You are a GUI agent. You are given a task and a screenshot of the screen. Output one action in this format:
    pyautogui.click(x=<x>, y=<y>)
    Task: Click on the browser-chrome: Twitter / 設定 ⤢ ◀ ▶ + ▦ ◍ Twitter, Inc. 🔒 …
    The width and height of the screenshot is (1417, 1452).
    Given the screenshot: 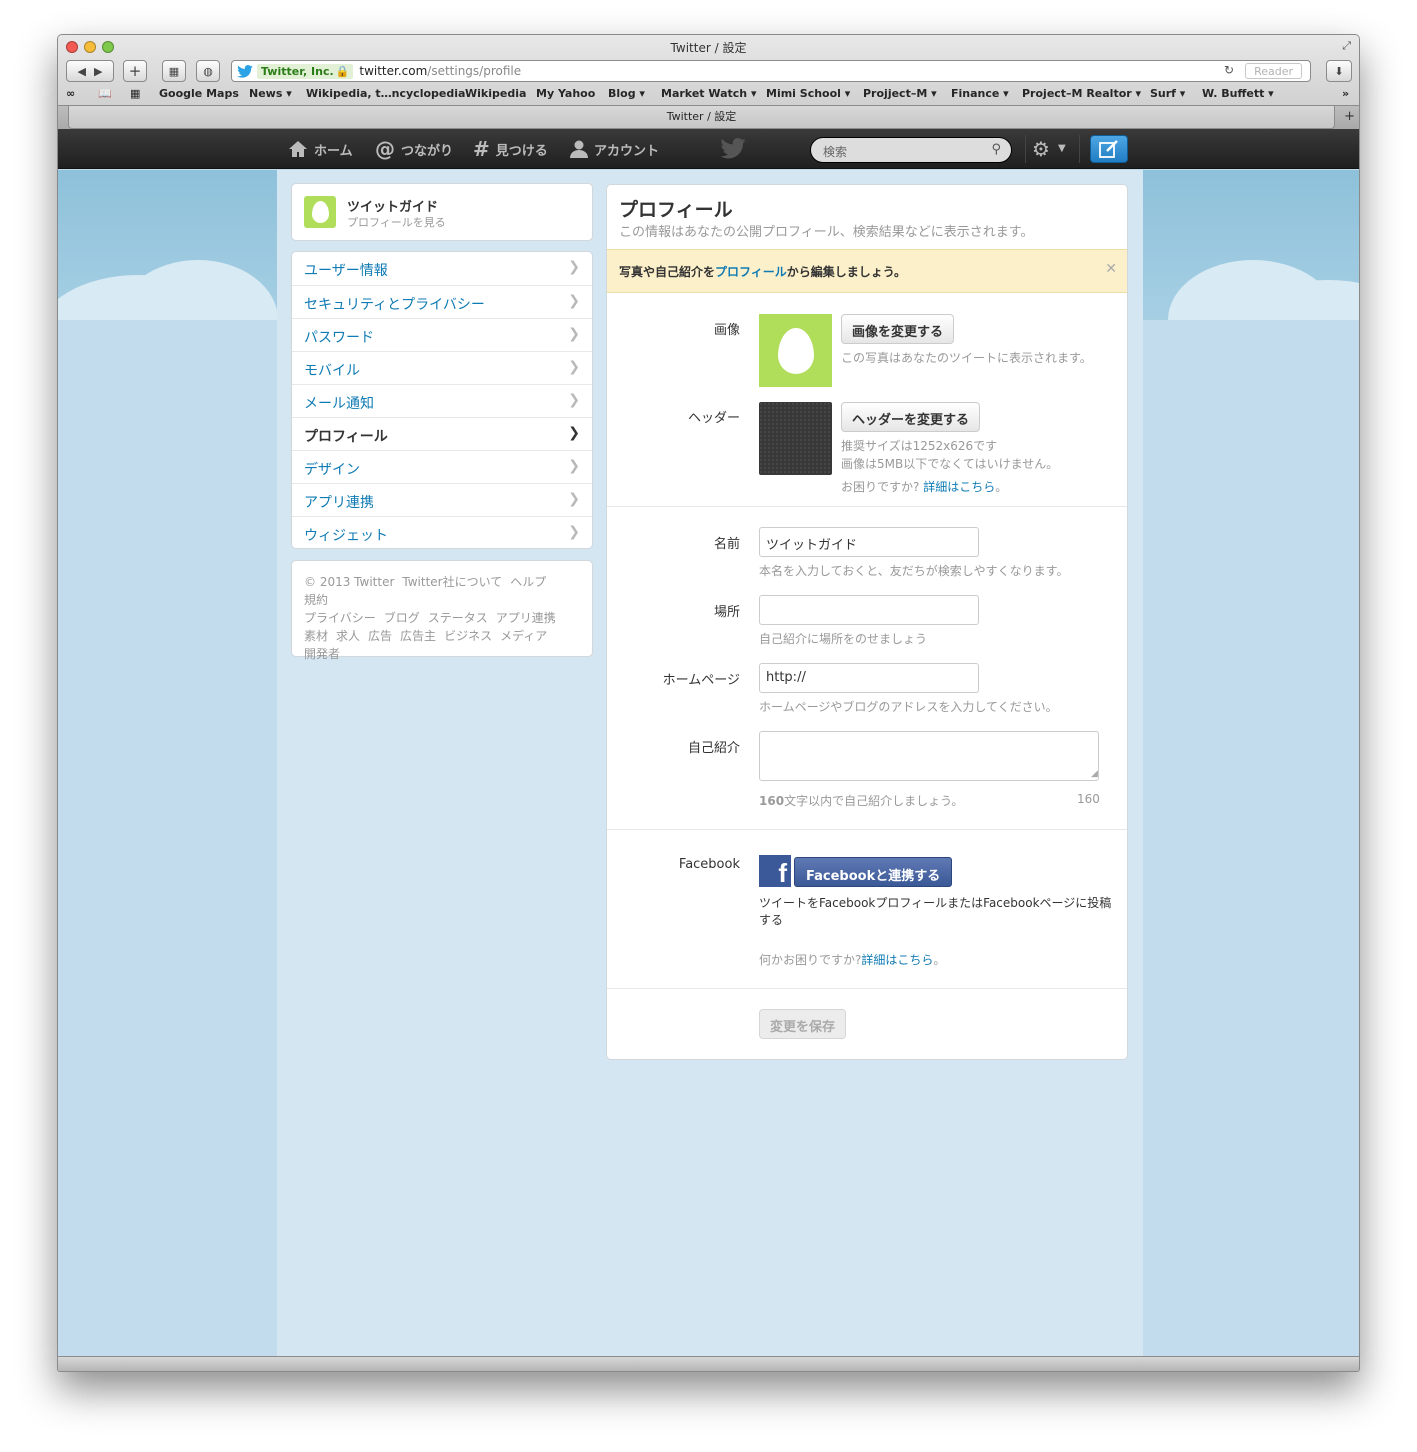 What is the action you would take?
    pyautogui.click(x=708, y=82)
    